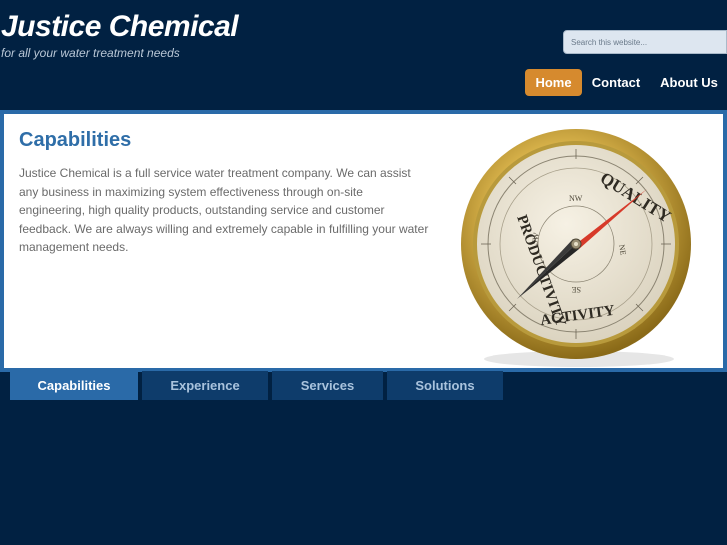 The width and height of the screenshot is (727, 545). What do you see at coordinates (576, 198) in the screenshot?
I see `compass-nw-label: NW` at bounding box center [576, 198].